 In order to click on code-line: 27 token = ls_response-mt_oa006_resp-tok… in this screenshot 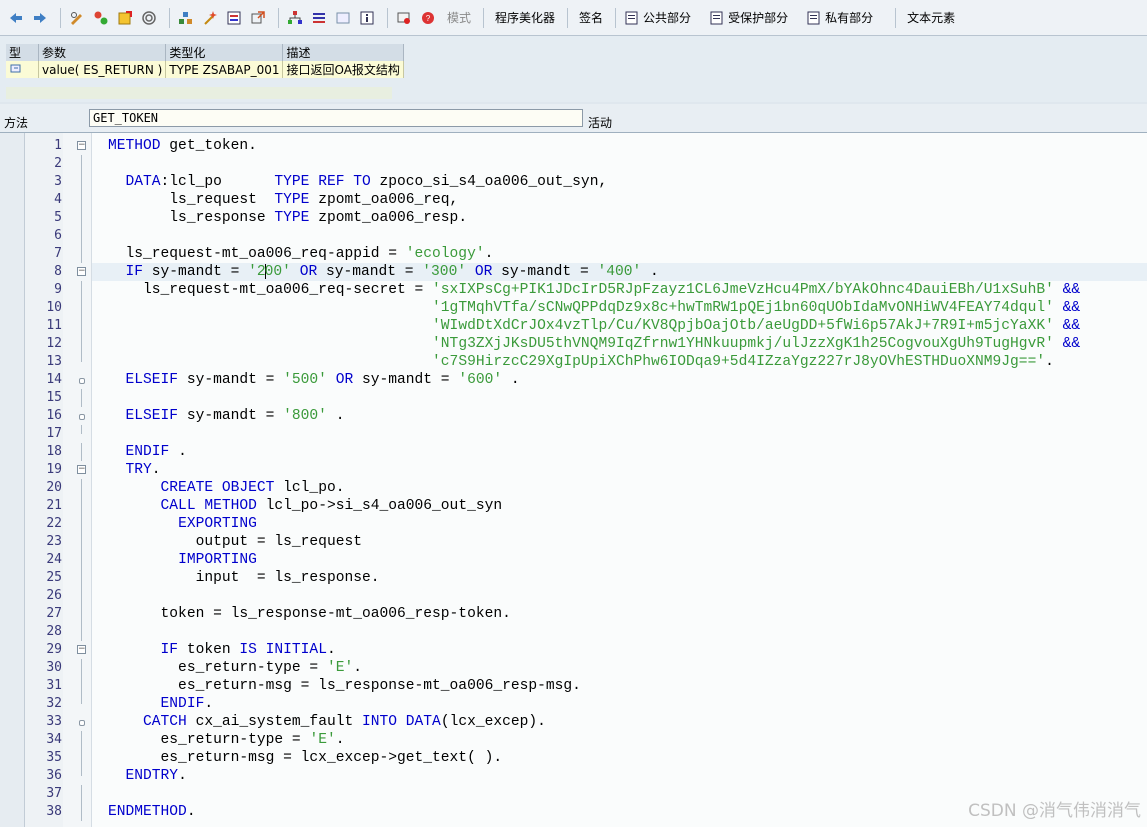, I will do `click(573, 614)`.